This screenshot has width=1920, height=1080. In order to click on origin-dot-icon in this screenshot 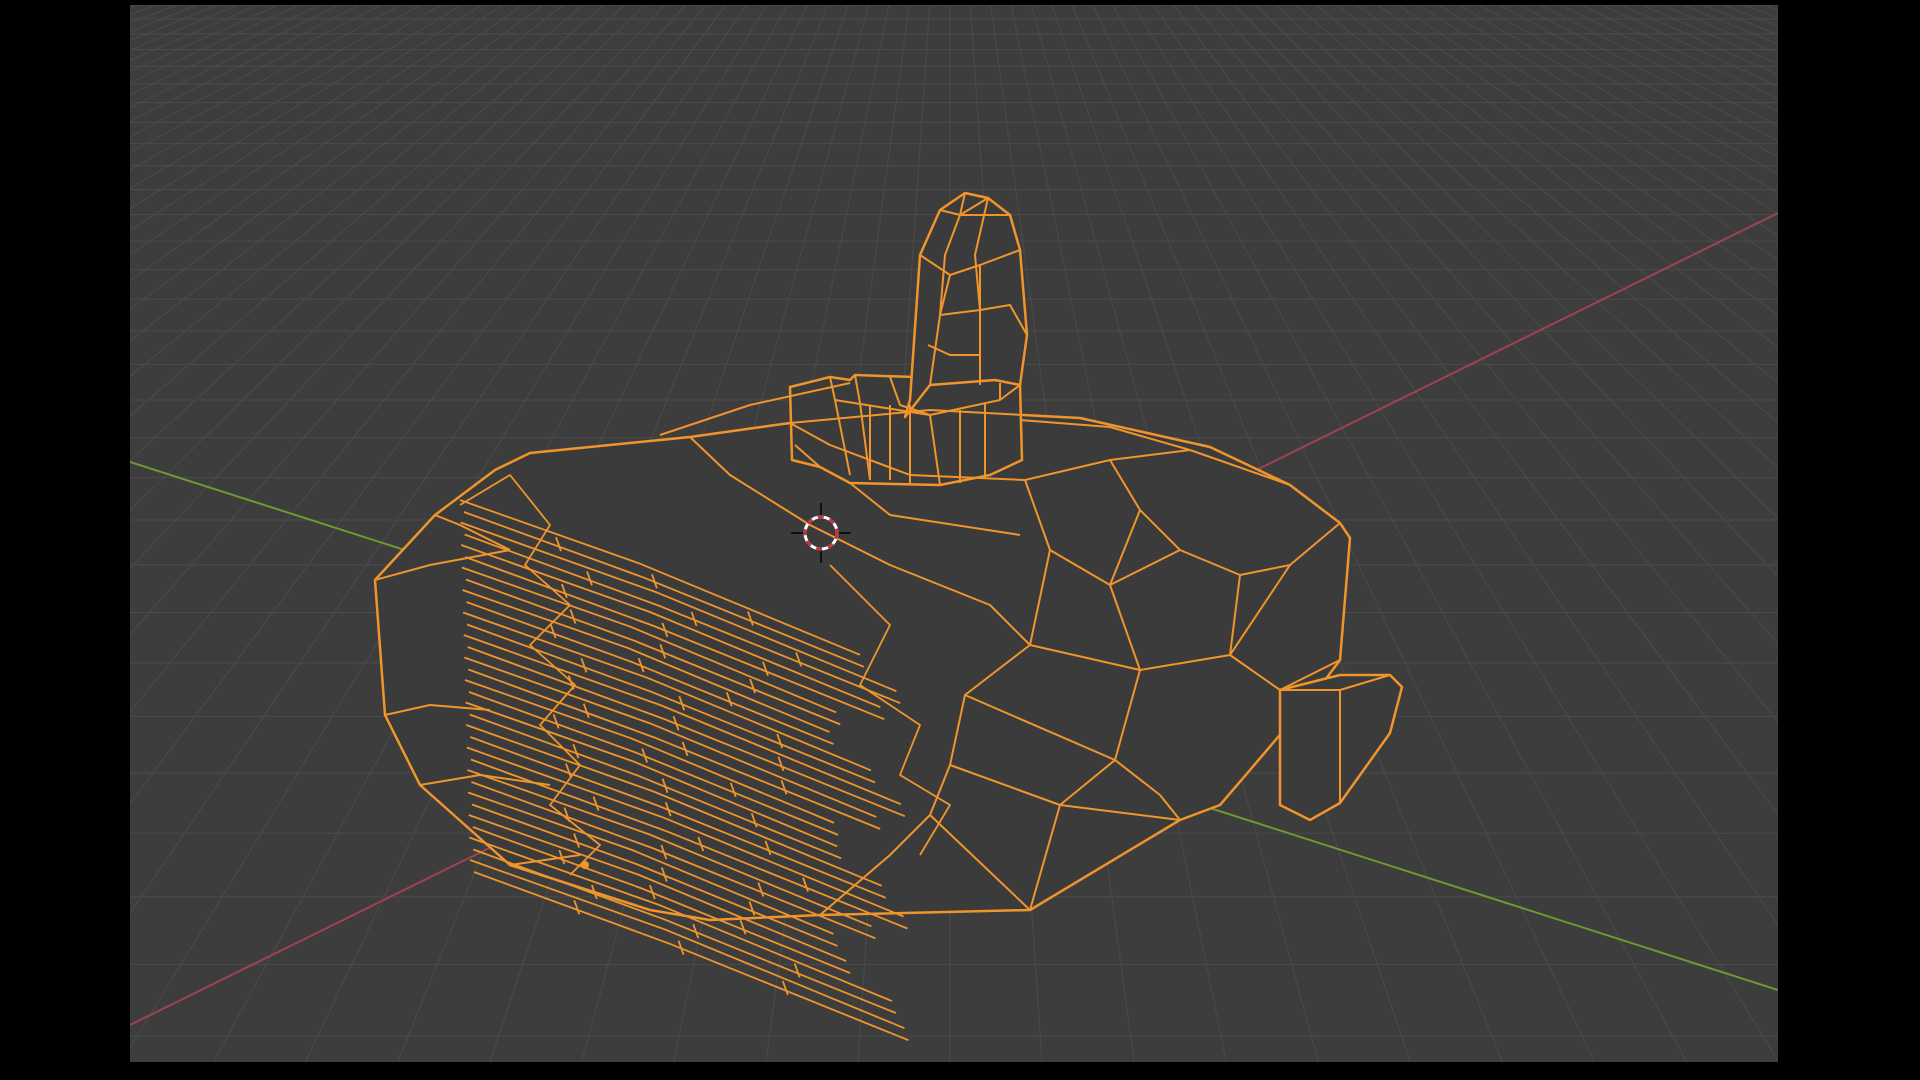, I will do `click(585, 865)`.